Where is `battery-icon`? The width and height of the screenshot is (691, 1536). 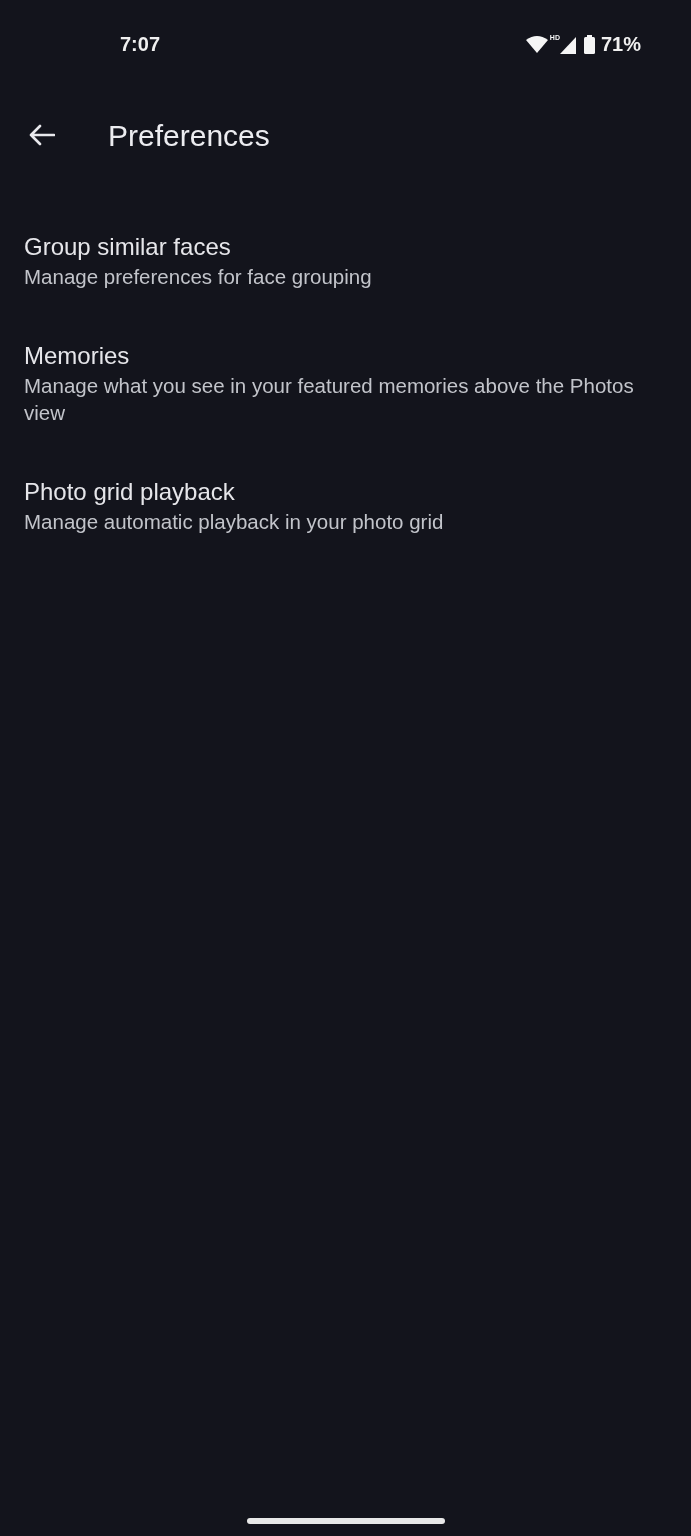
battery-icon is located at coordinates (589, 44).